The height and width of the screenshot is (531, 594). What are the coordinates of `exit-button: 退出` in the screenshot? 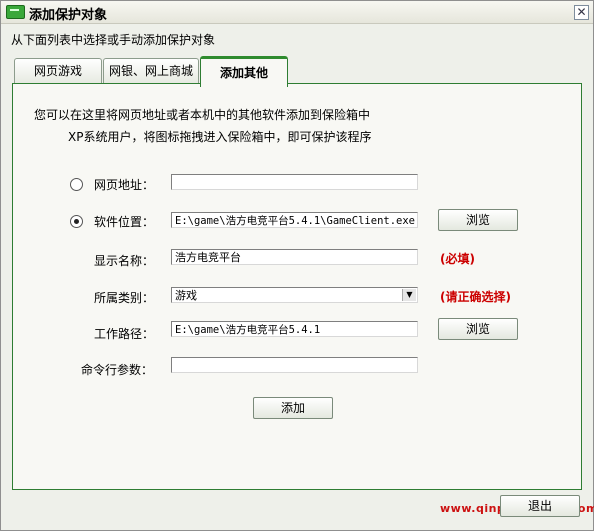 It's located at (540, 506).